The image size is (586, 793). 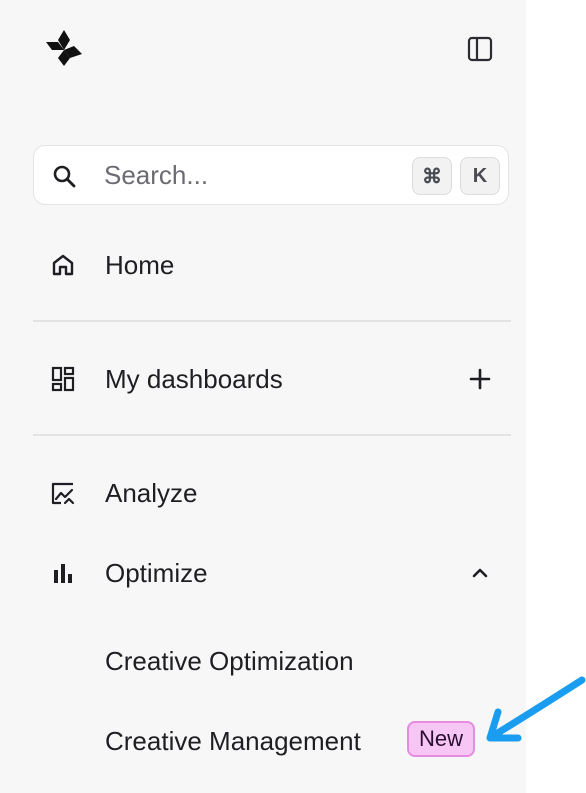 What do you see at coordinates (480, 379) in the screenshot?
I see `plus-icon` at bounding box center [480, 379].